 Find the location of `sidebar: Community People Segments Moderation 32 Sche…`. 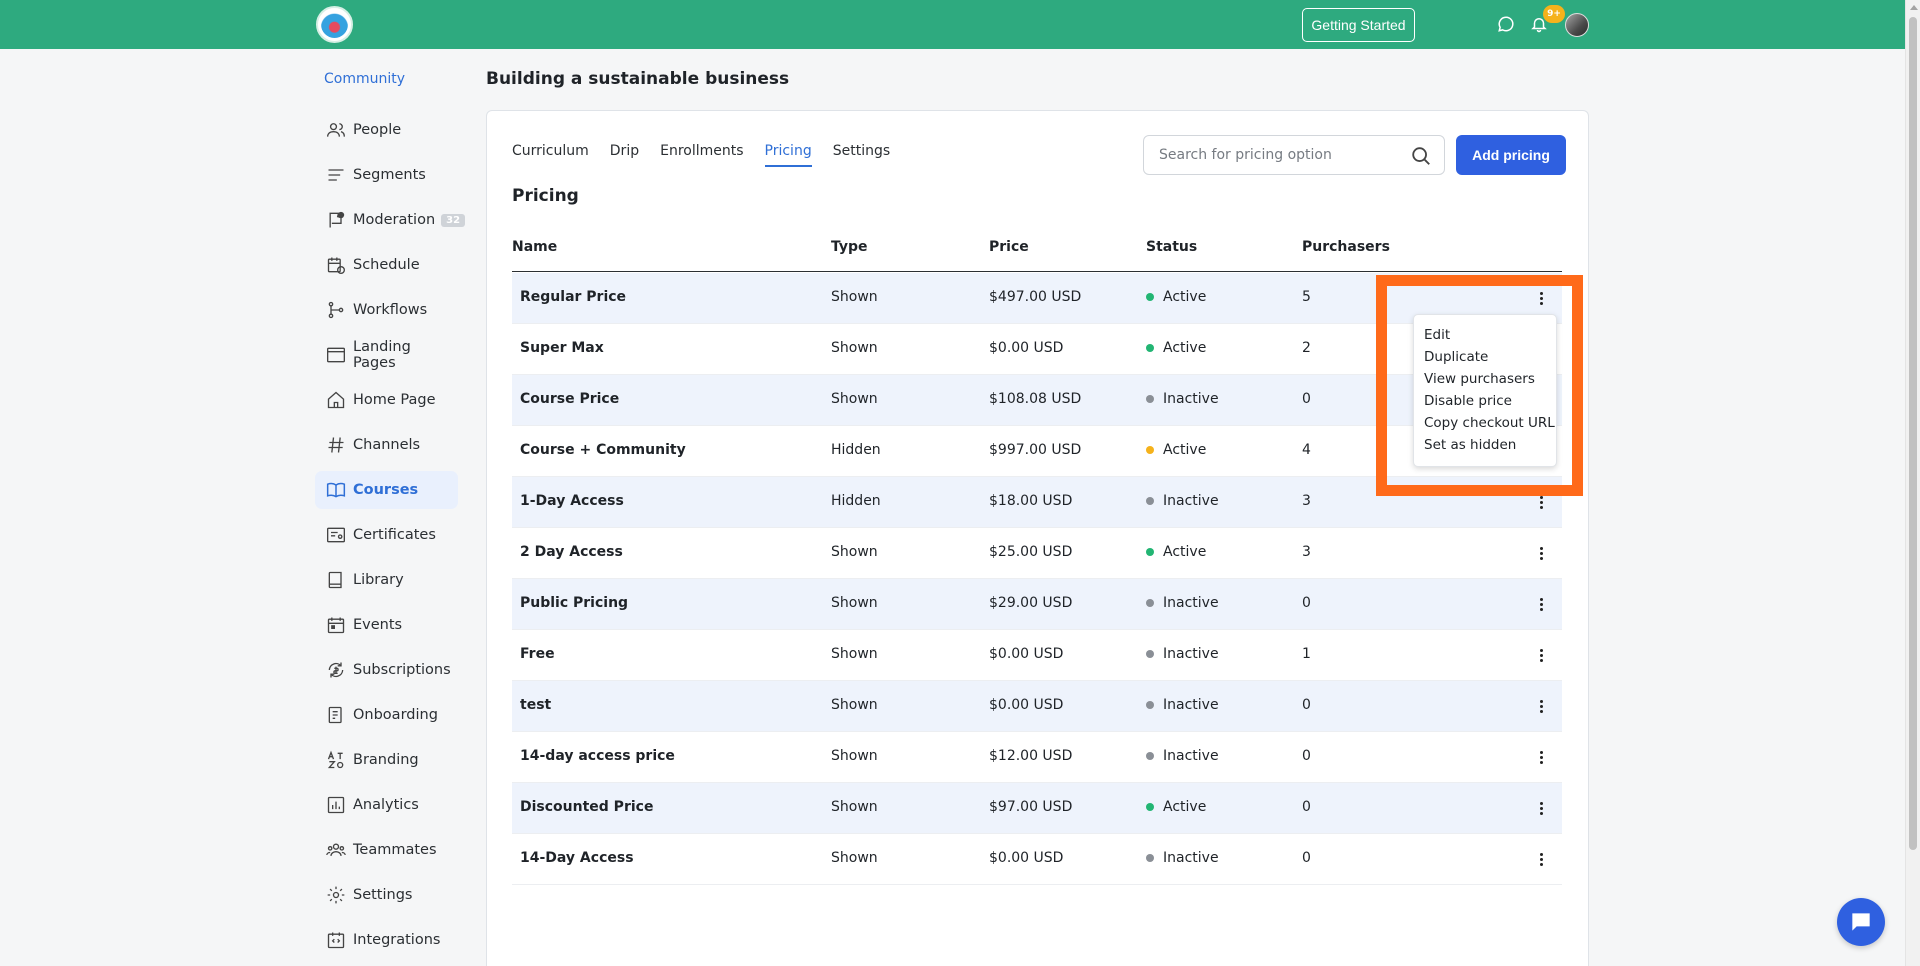

sidebar: Community People Segments Moderation 32 Sche… is located at coordinates (390, 507).